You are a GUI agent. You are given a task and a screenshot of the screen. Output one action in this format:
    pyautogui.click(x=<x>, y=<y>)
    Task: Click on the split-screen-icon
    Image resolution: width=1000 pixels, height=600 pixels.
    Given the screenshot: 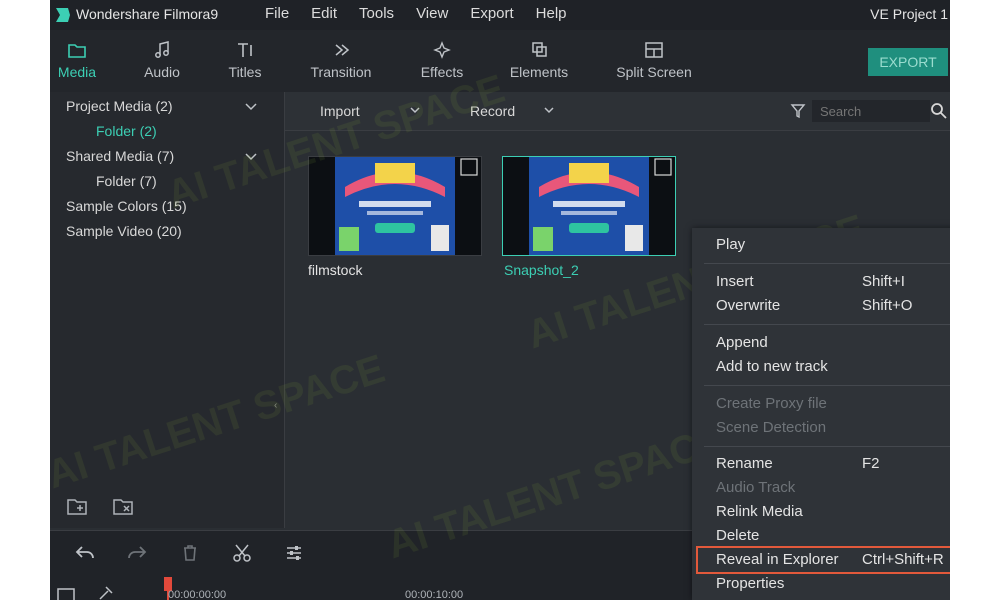 What is the action you would take?
    pyautogui.click(x=654, y=50)
    